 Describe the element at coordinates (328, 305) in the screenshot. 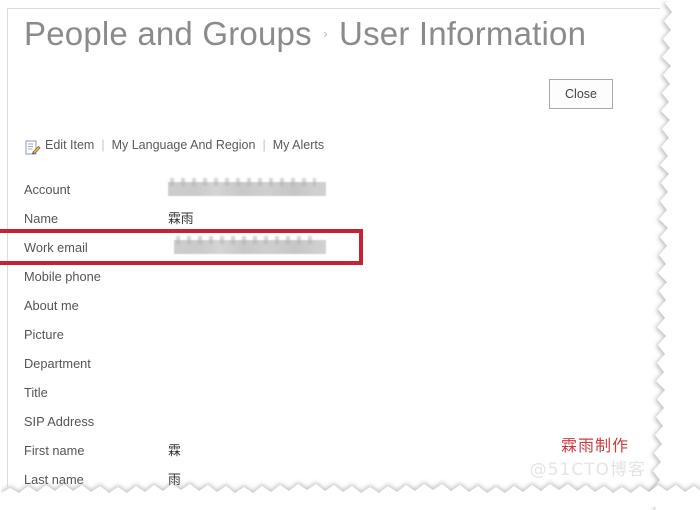

I see `field-row: About me` at that location.